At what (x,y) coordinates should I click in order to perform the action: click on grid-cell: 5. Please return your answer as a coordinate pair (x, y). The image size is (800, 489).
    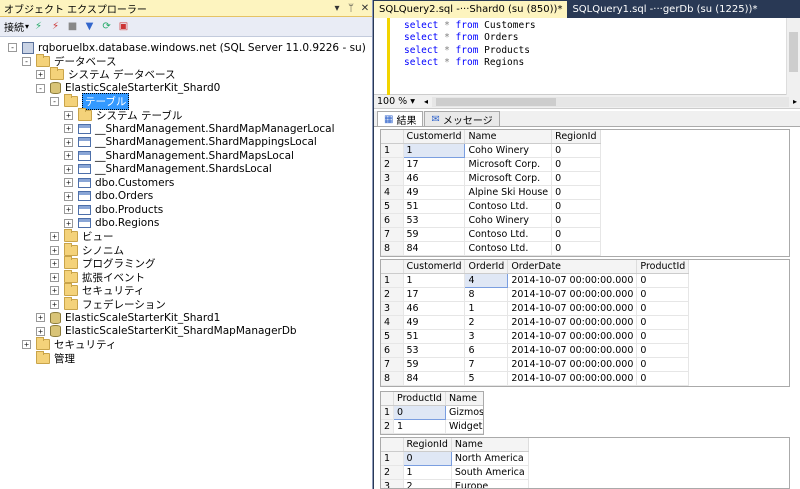
    Looking at the image, I should click on (486, 378).